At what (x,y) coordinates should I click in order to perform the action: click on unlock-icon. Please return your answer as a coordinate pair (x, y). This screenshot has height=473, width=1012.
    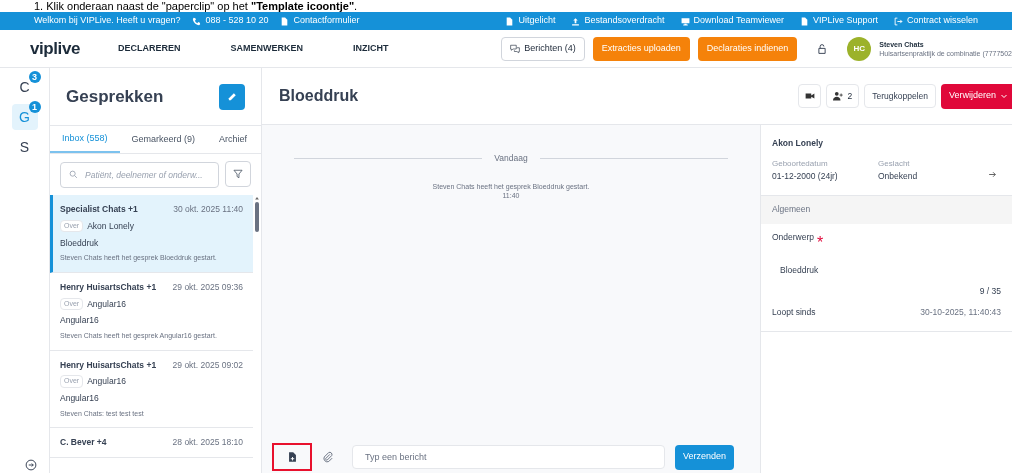
    Looking at the image, I should click on (822, 48).